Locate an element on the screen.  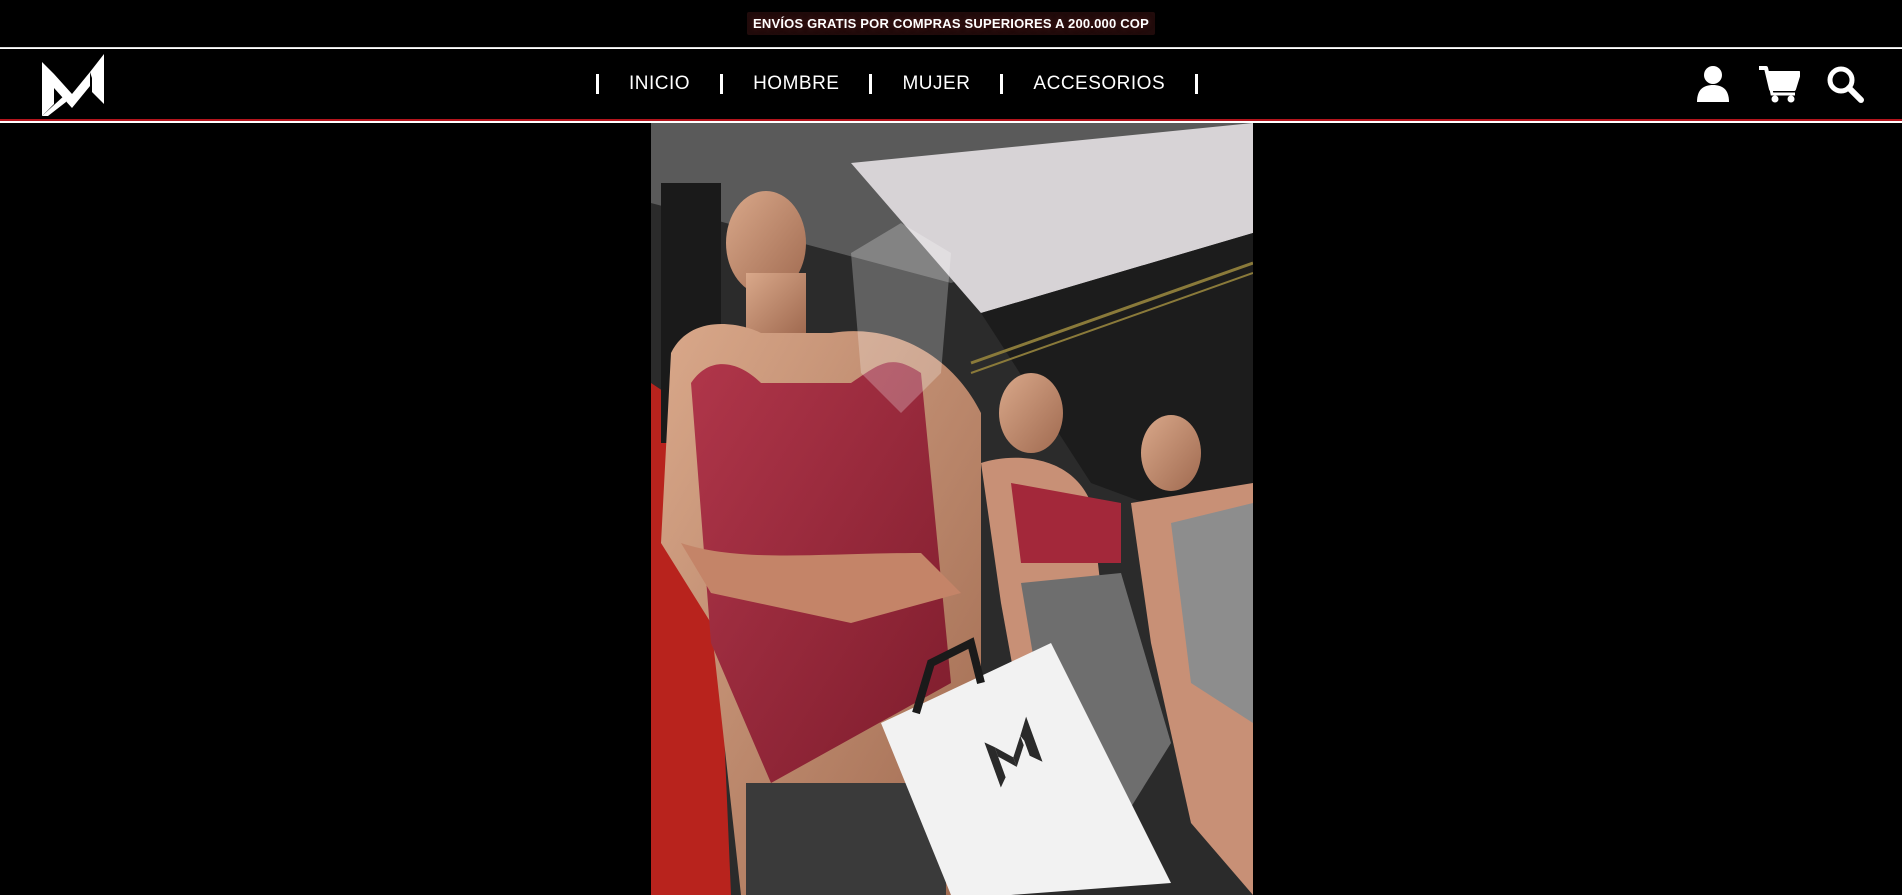
site-header: INICIO HOMBRE MUJER ACCESORIOS is located at coordinates (951, 85).